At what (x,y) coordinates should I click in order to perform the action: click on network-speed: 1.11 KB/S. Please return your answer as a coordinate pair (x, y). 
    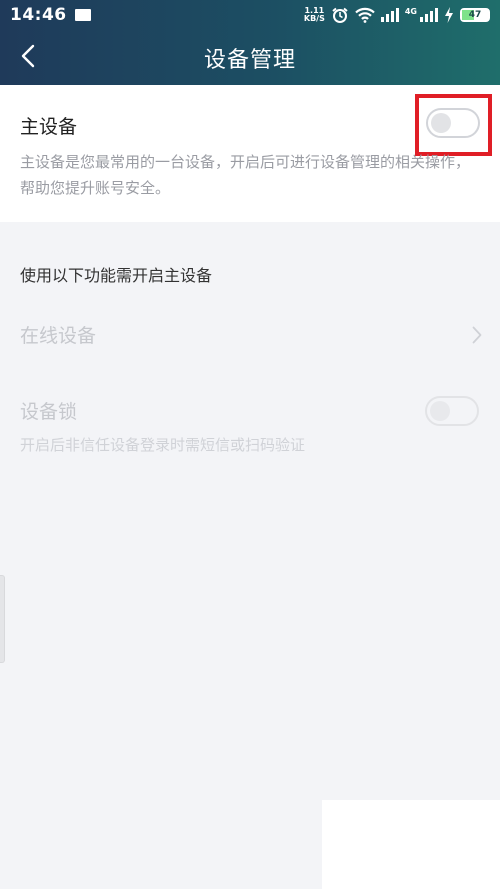
    Looking at the image, I should click on (314, 15).